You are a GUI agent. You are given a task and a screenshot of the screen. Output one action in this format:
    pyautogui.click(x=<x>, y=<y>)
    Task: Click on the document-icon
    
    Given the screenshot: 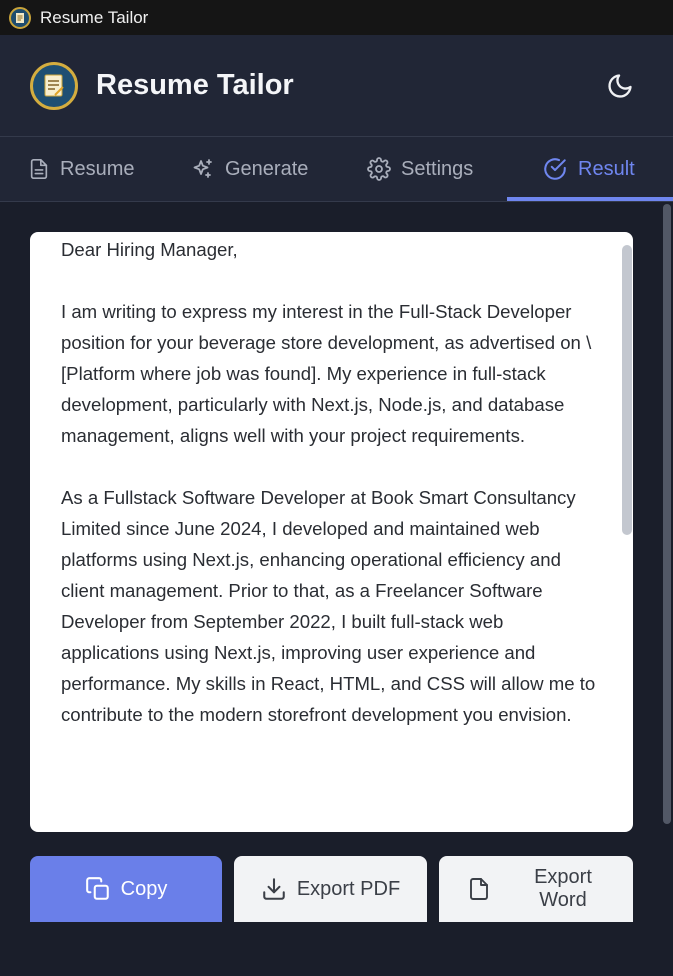 What is the action you would take?
    pyautogui.click(x=39, y=169)
    